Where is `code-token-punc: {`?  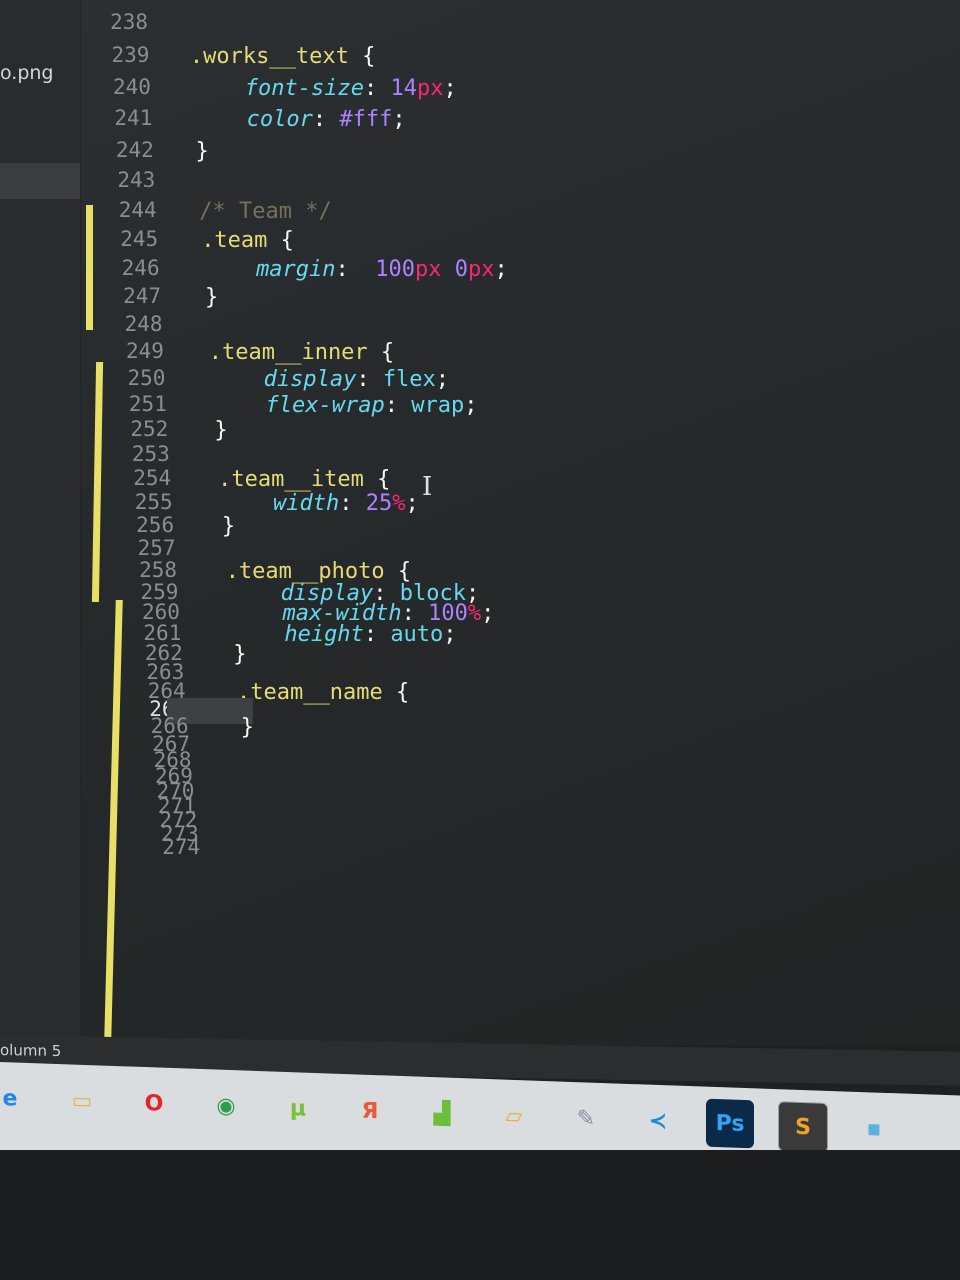
code-token-punc: { is located at coordinates (377, 480).